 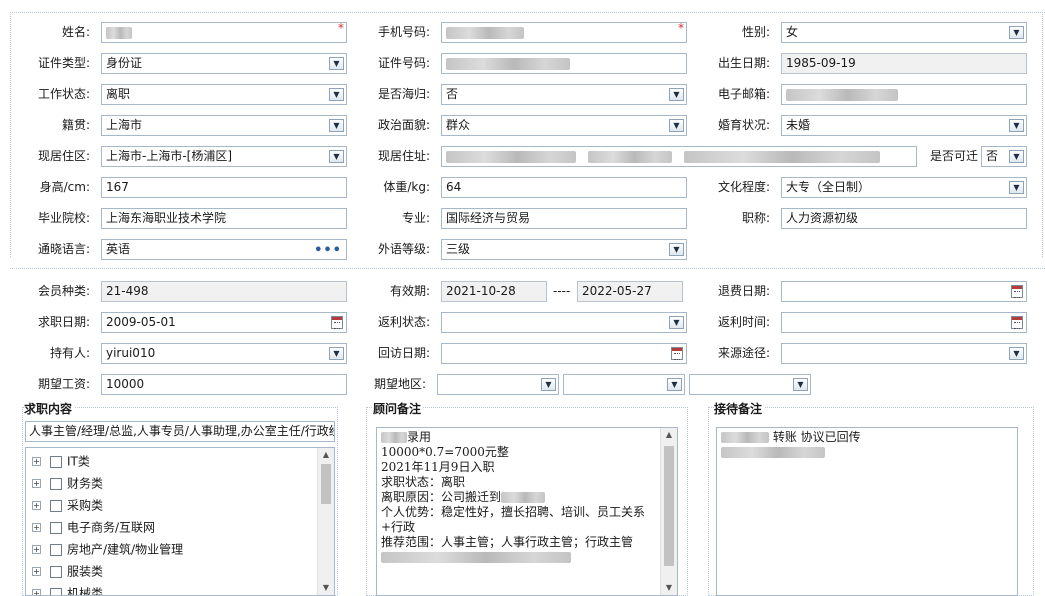 What do you see at coordinates (564, 32) in the screenshot?
I see `mobile-input: *` at bounding box center [564, 32].